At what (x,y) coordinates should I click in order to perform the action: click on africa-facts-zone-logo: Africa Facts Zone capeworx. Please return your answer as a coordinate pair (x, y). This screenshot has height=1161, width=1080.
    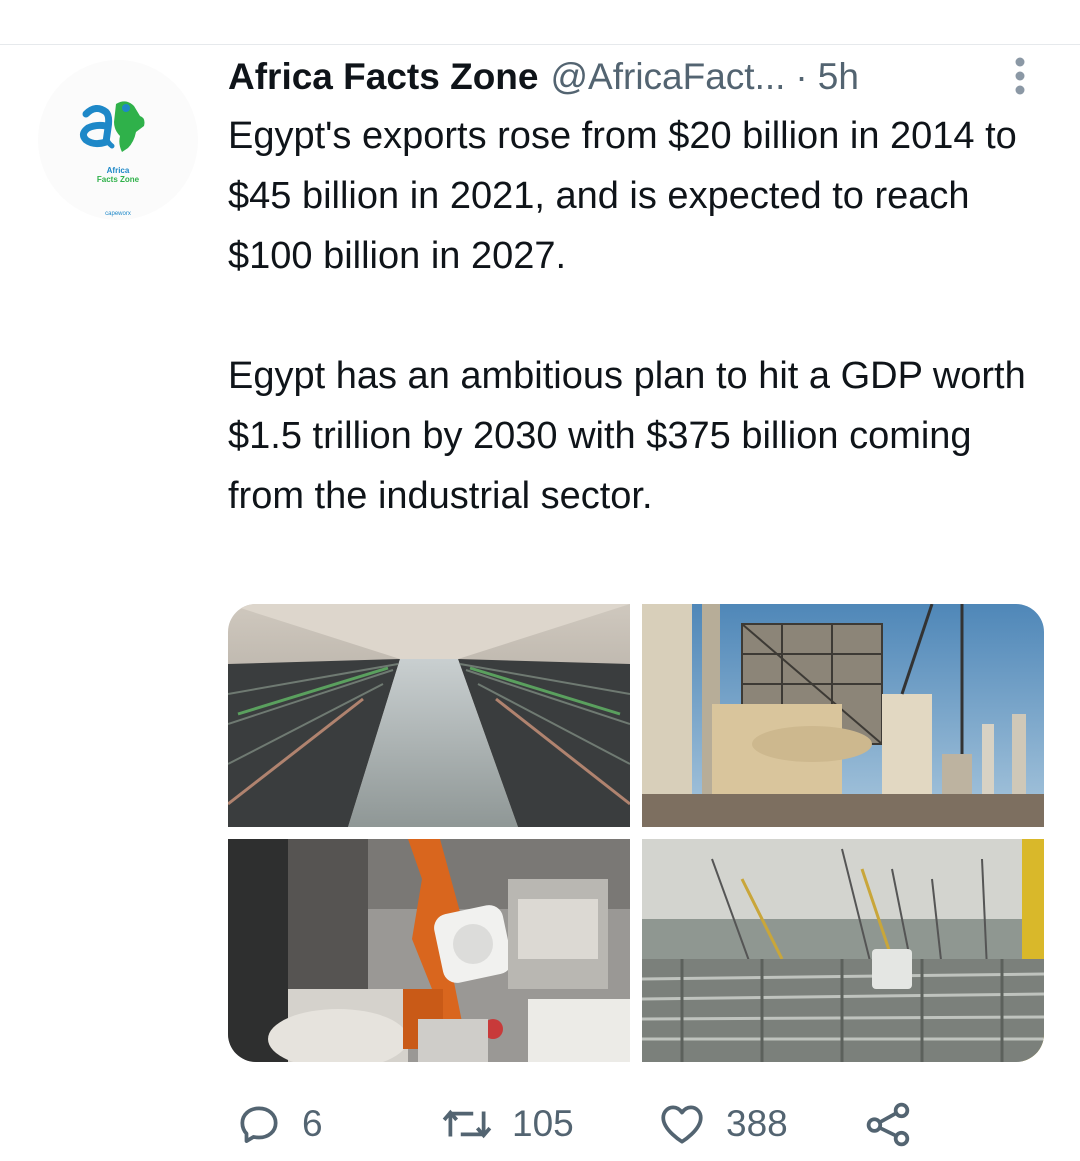
    Looking at the image, I should click on (118, 140).